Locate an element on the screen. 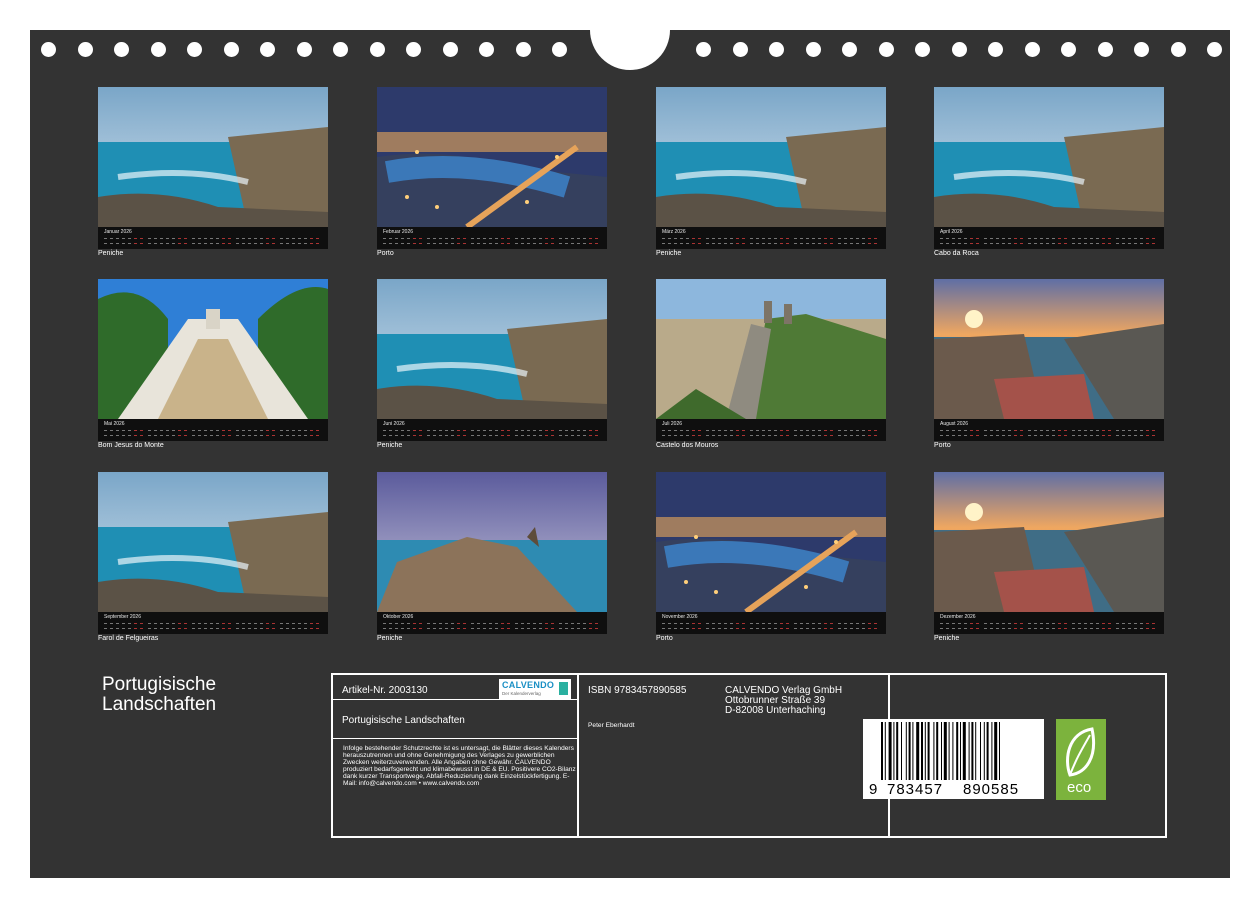  month-name: Juni 2026 is located at coordinates (394, 424).